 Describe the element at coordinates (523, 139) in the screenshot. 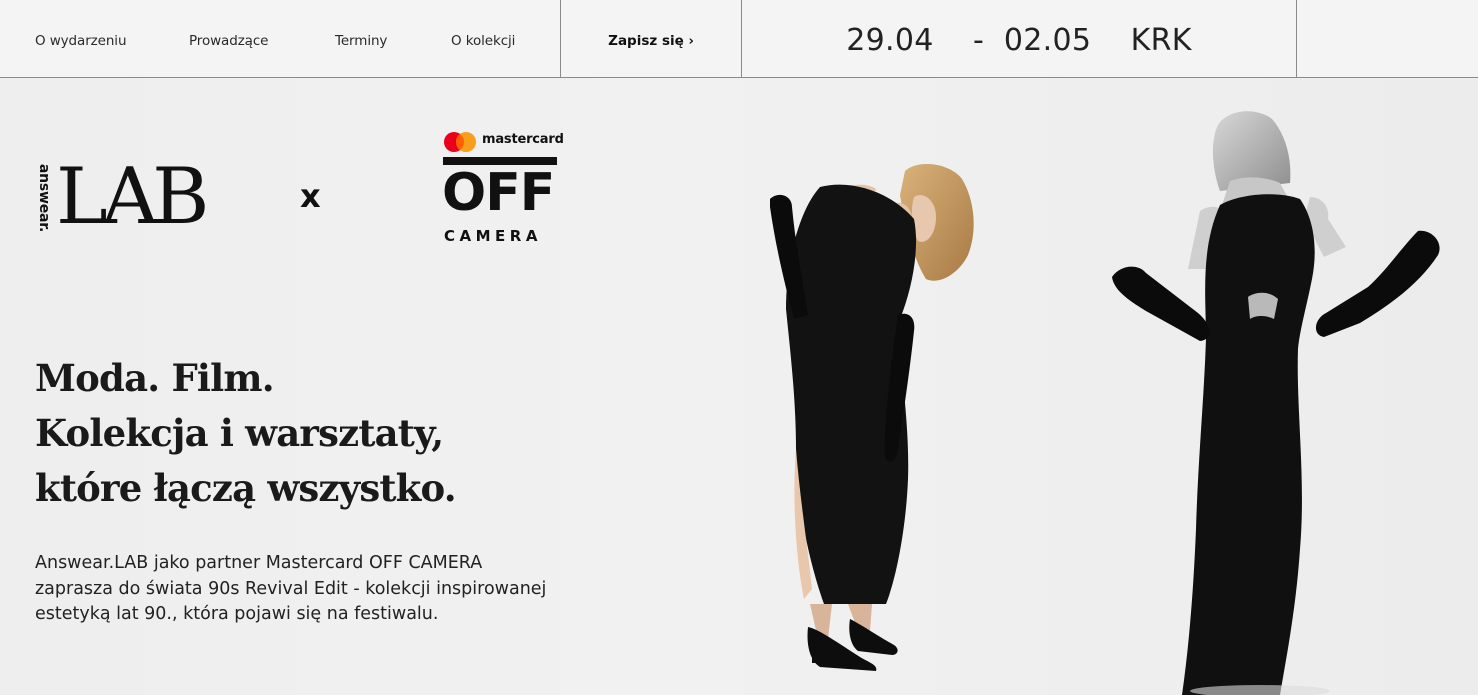

I see `mastercard-wordmark: mastercard` at that location.